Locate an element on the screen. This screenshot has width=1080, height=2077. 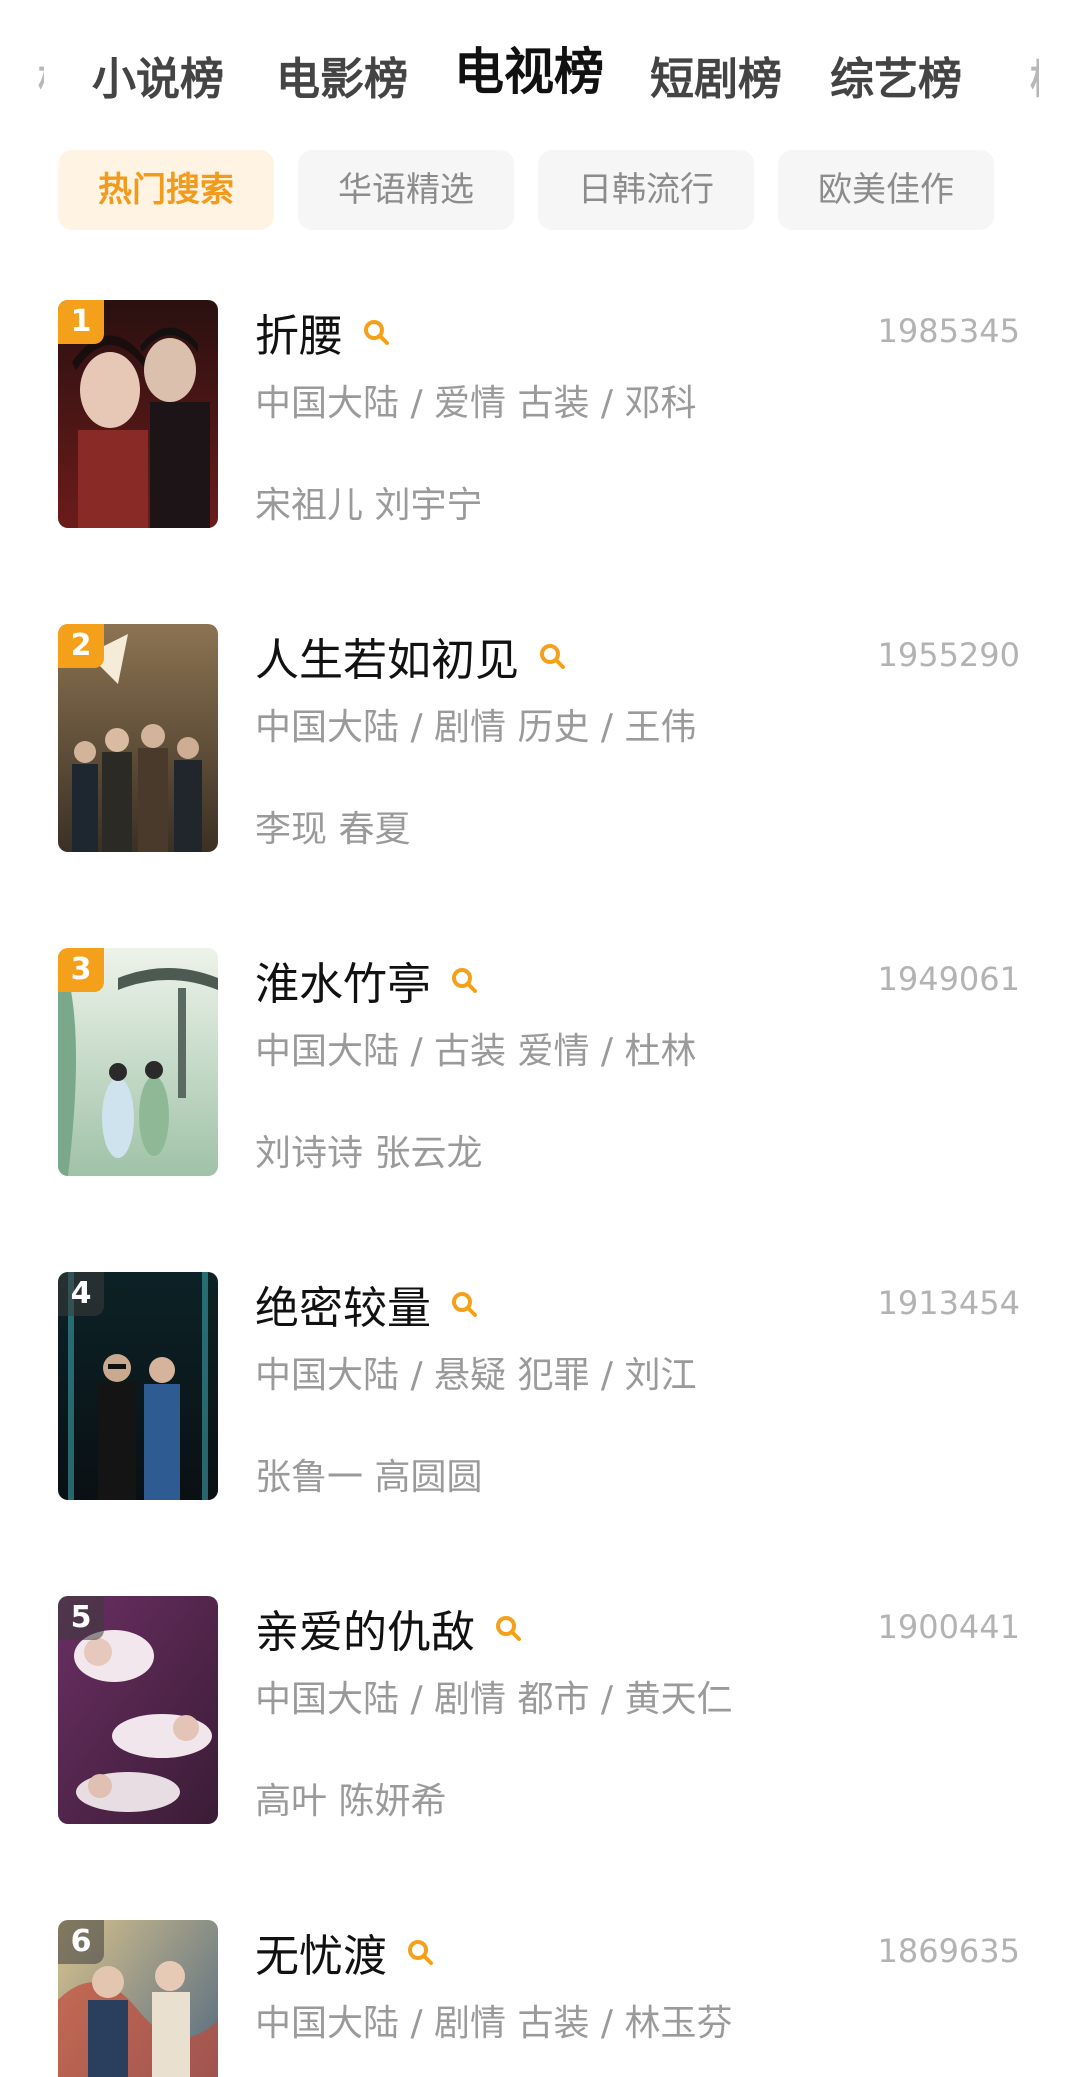
tab-movie-ranking: 电影榜 is located at coordinates (342, 80).